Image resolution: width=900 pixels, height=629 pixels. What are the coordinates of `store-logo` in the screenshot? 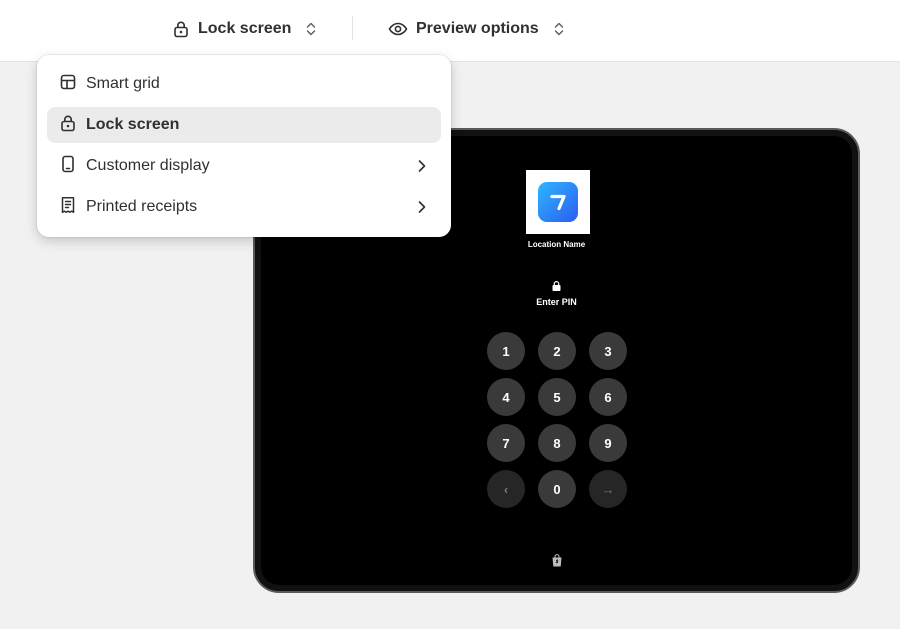 It's located at (558, 202).